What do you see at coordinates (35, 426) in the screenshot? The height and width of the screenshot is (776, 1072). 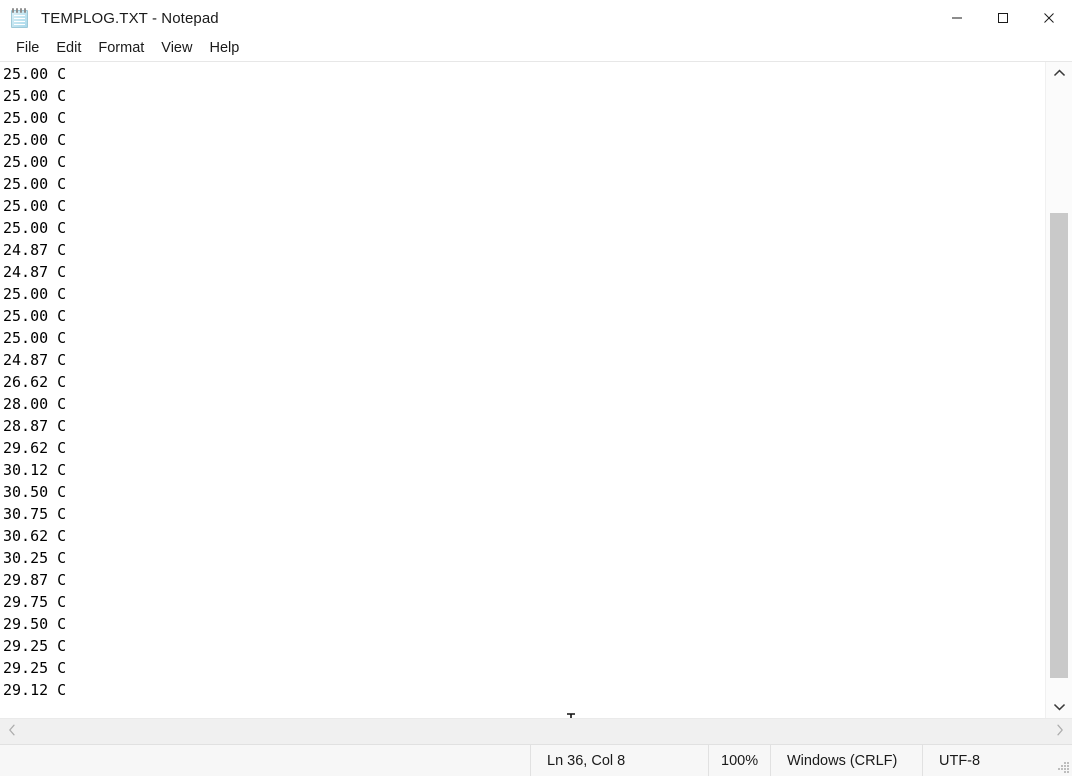 I see `text-line: 28.87 C` at bounding box center [35, 426].